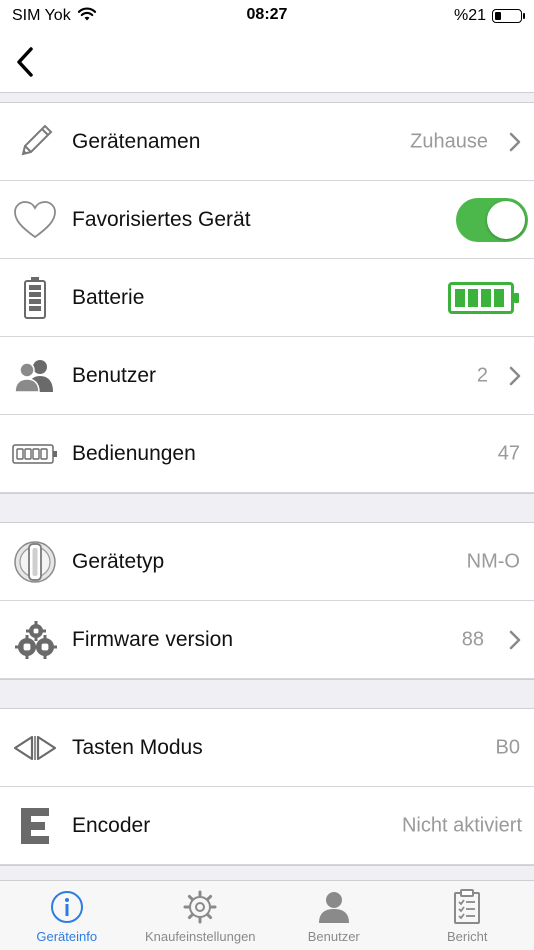 Image resolution: width=534 pixels, height=950 pixels. Describe the element at coordinates (35, 748) in the screenshot. I see `arrows-icon` at that location.